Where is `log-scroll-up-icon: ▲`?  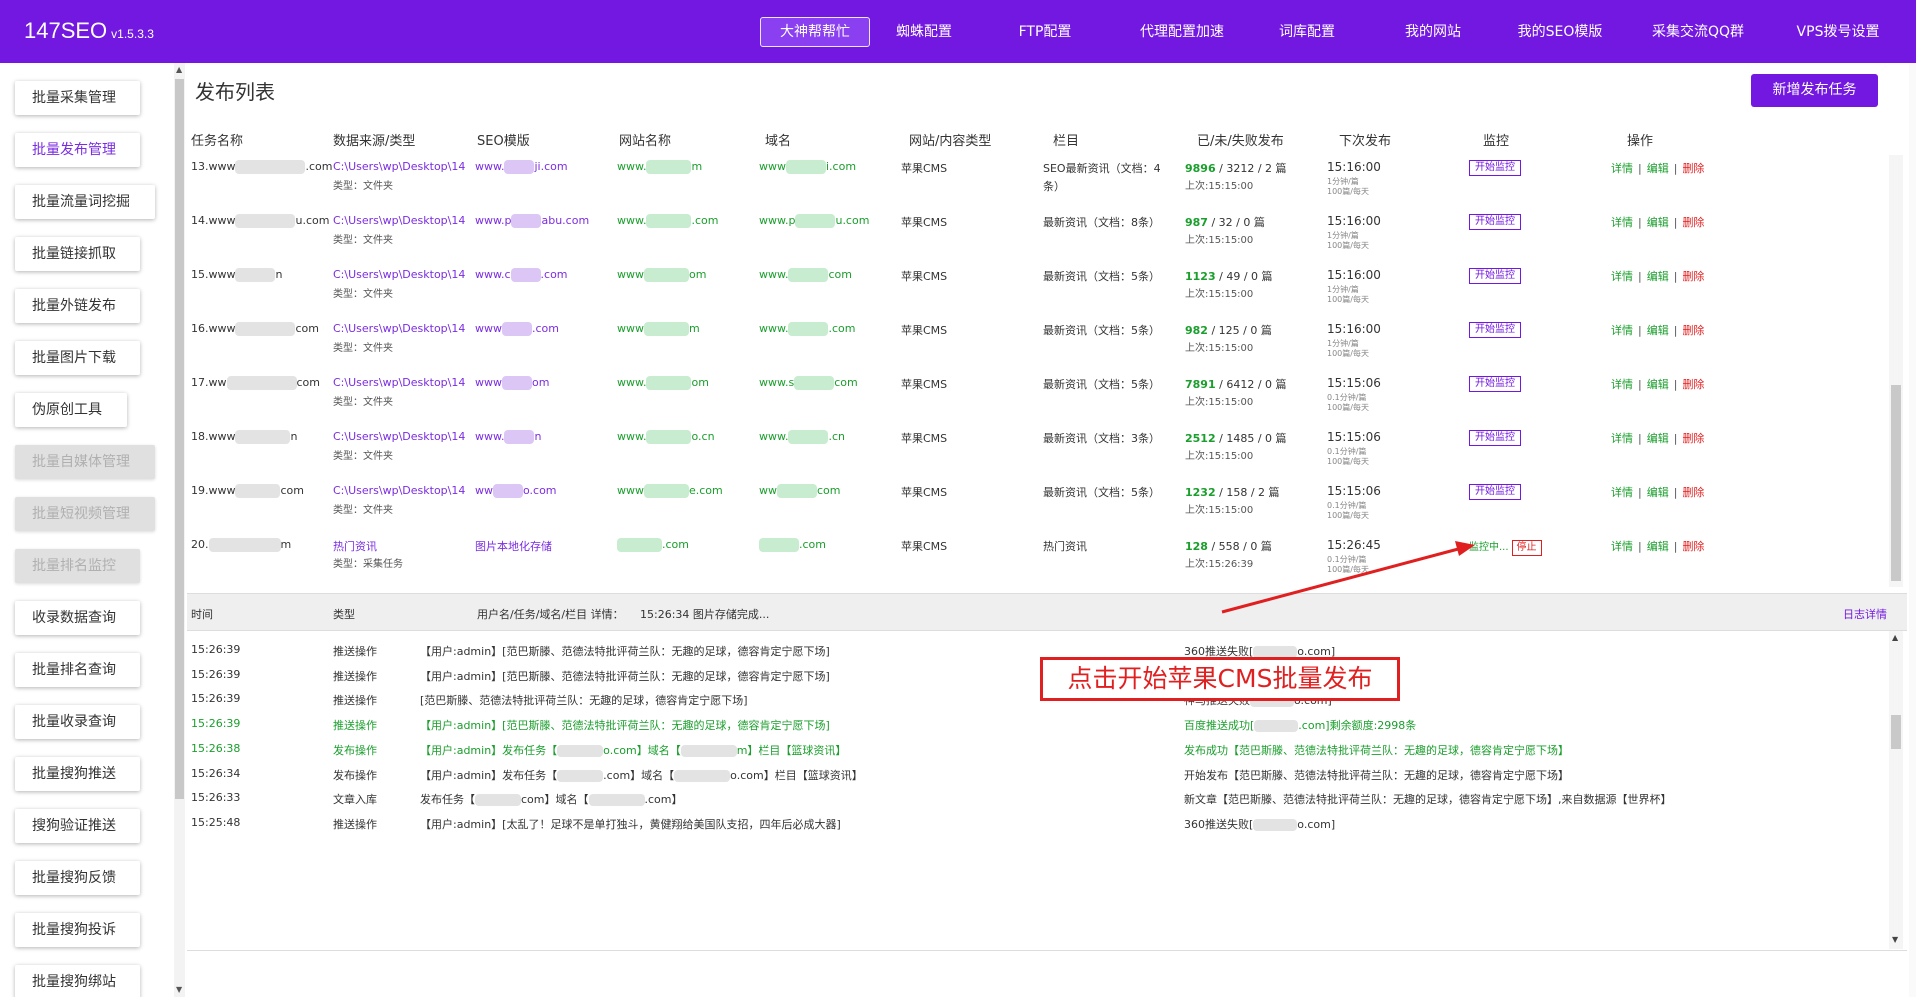 log-scroll-up-icon: ▲ is located at coordinates (1895, 637).